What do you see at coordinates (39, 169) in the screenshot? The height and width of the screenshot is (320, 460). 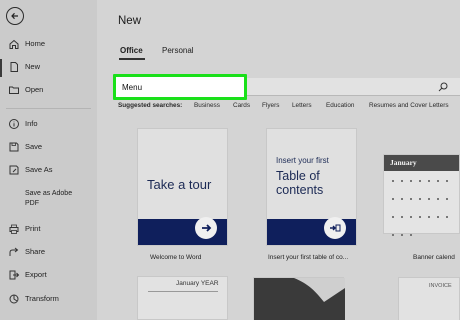 I see `sidebar-item-label: Save As` at bounding box center [39, 169].